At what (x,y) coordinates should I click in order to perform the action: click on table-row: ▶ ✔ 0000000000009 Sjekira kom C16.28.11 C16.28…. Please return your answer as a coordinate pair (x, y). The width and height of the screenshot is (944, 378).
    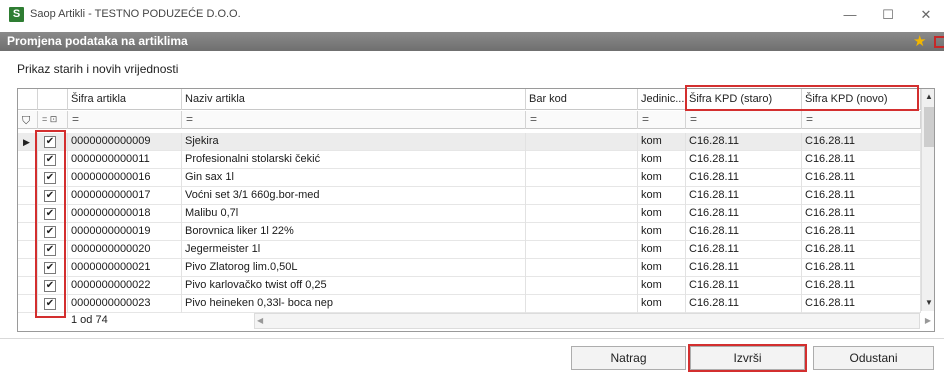
    Looking at the image, I should click on (469, 142).